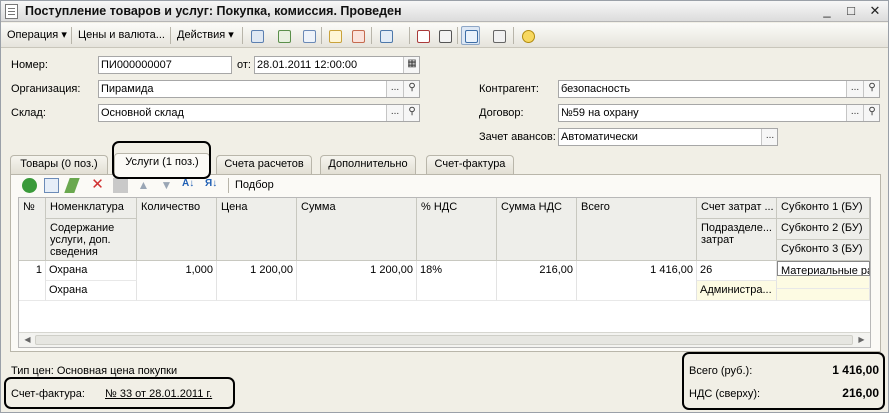 This screenshot has height=413, width=889. What do you see at coordinates (509, 89) in the screenshot?
I see `counterparty-label: Контрагент:` at bounding box center [509, 89].